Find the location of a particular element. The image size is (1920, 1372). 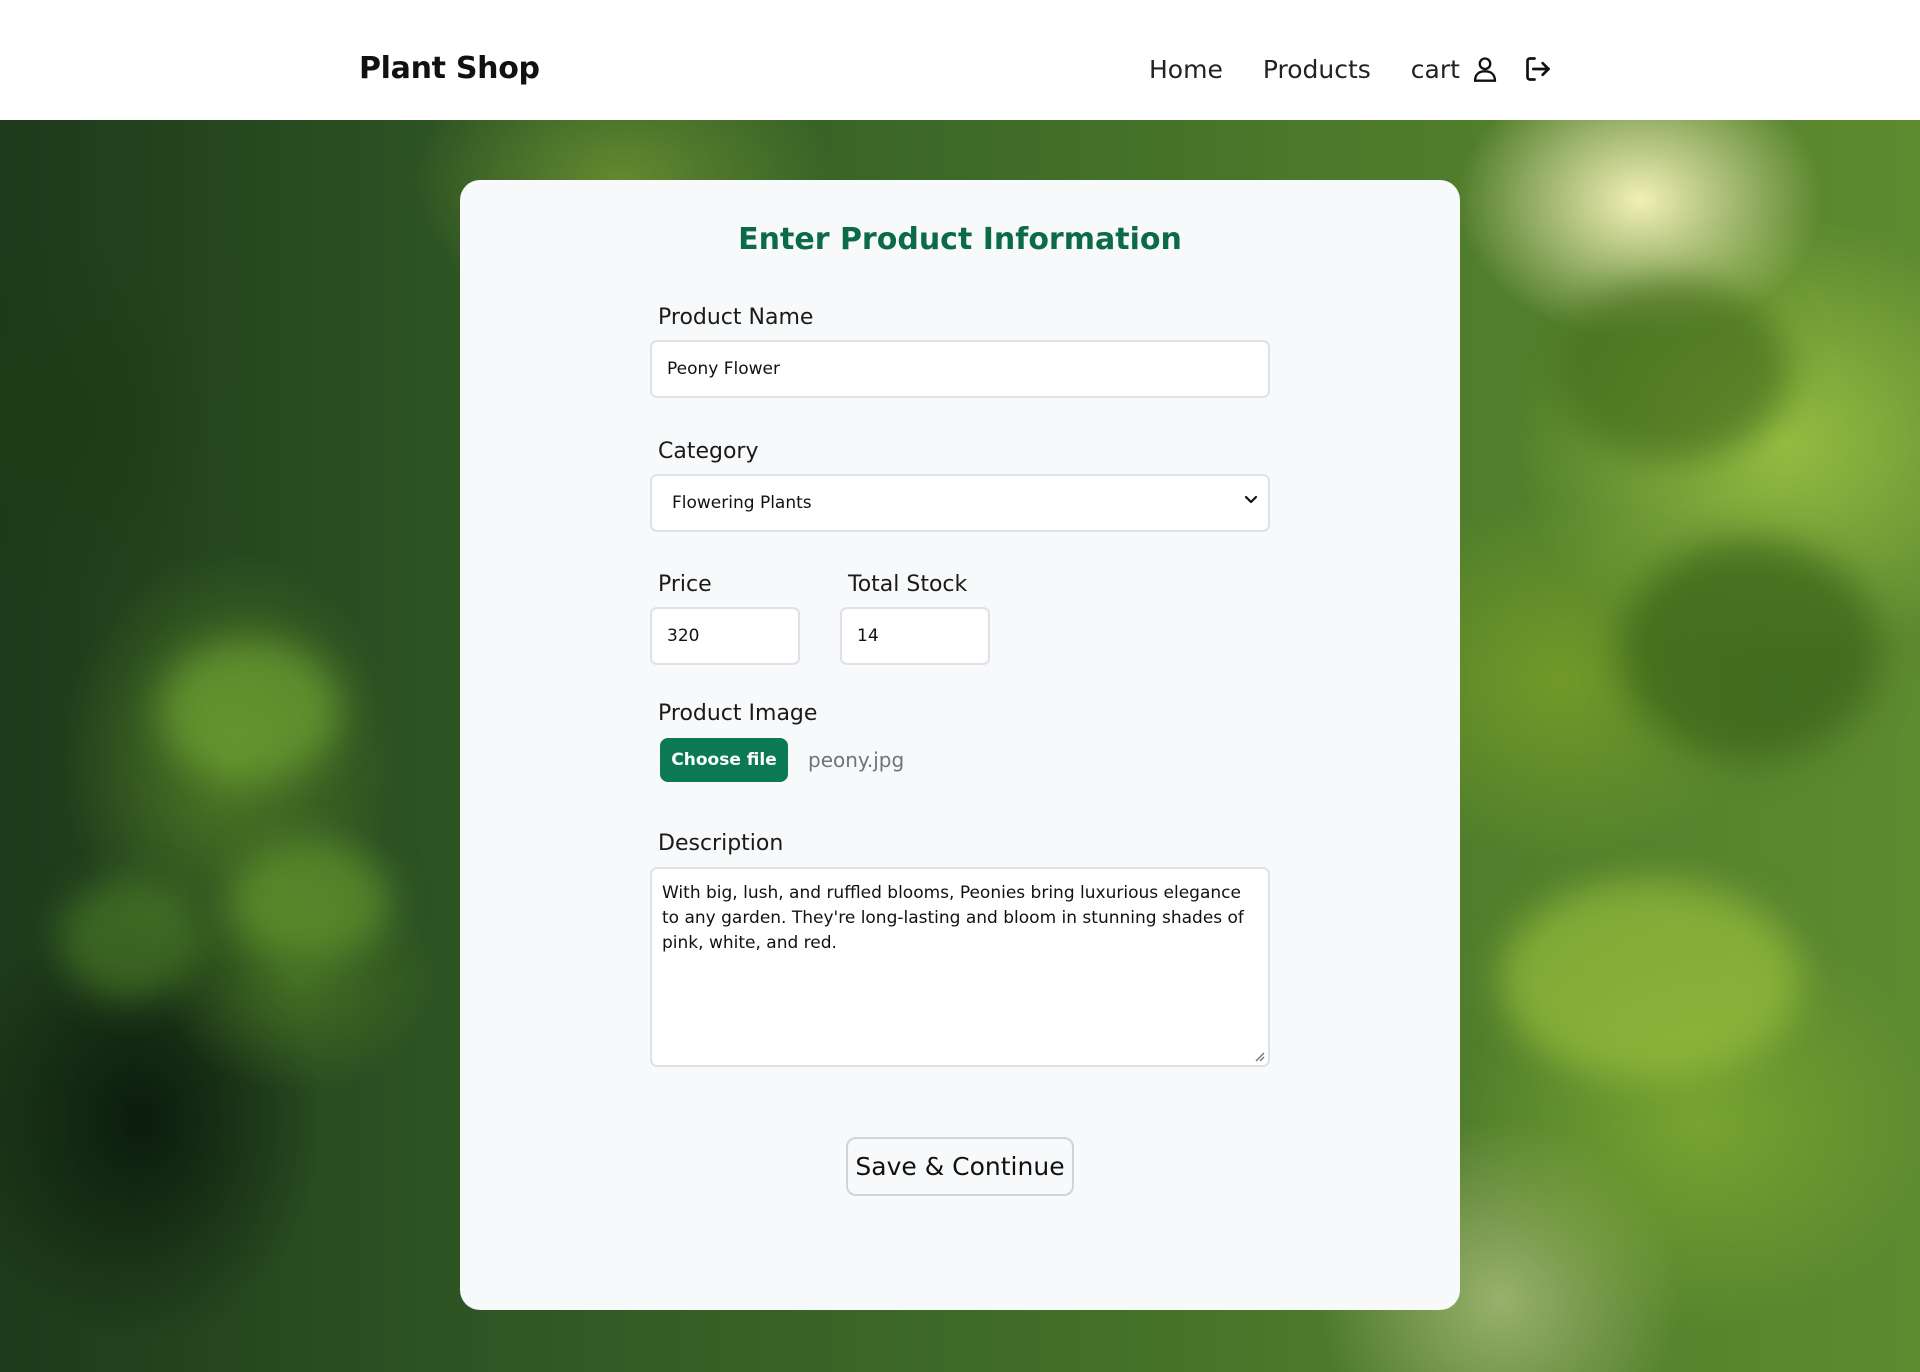

product-image-label: Product Image is located at coordinates (738, 713).